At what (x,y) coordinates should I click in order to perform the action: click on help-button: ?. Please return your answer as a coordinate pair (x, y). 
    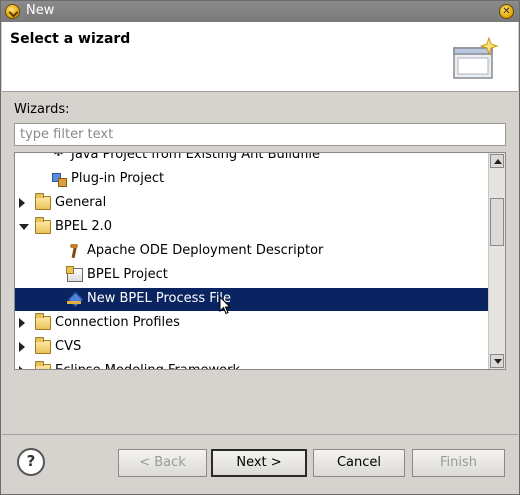
    Looking at the image, I should click on (31, 462).